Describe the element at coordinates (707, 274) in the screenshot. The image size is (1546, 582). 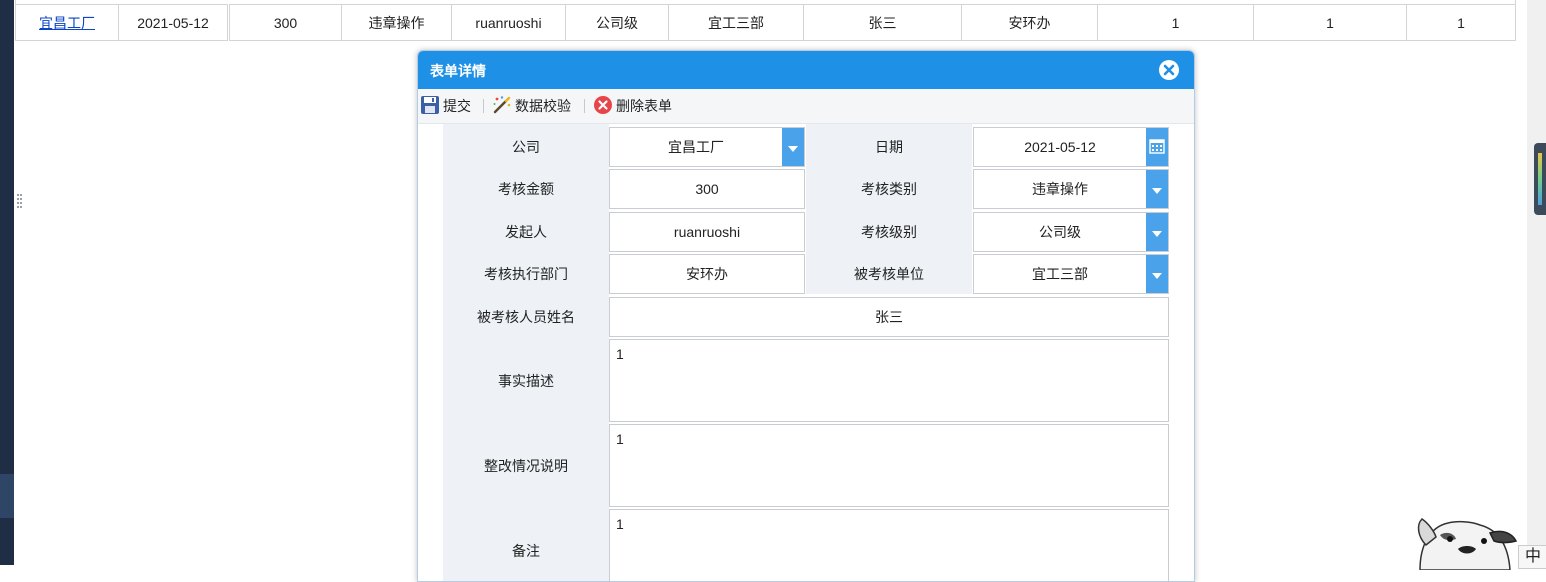
I see `exec-dept-field: 安环办` at that location.